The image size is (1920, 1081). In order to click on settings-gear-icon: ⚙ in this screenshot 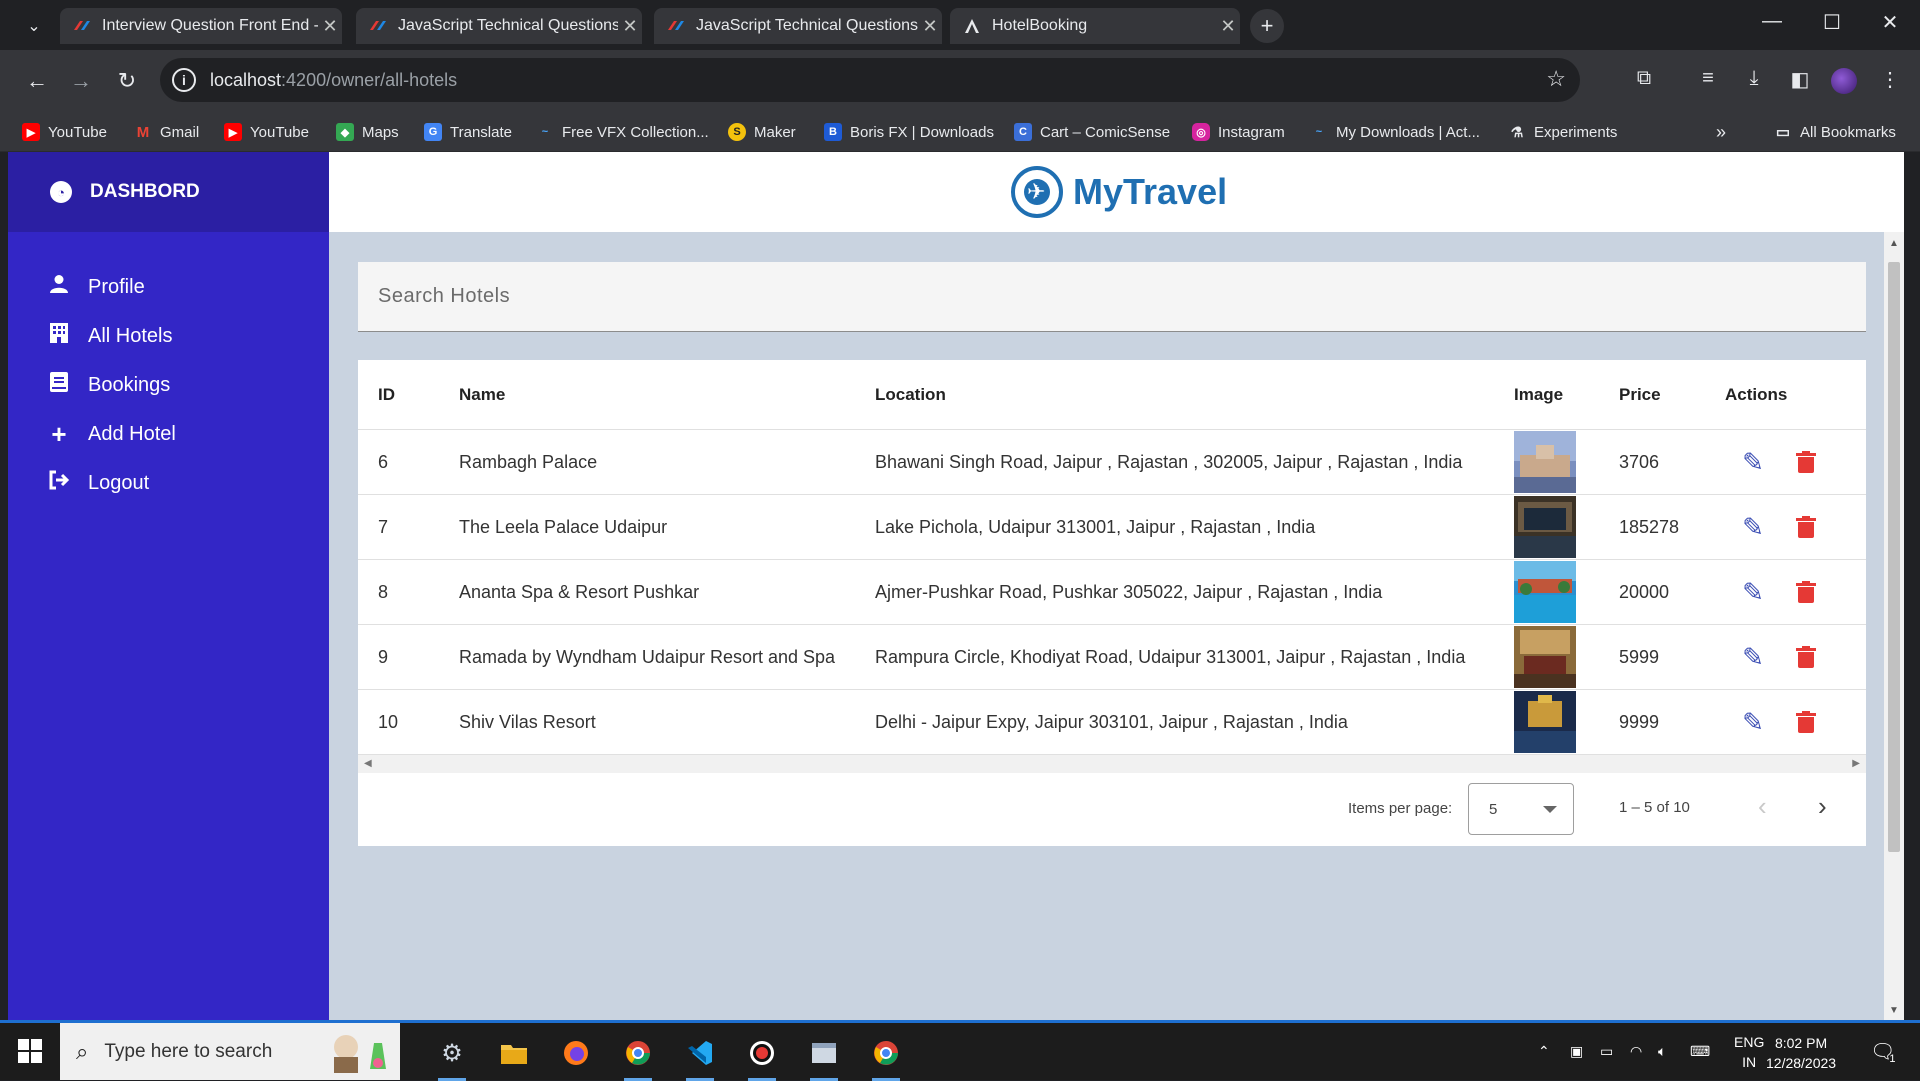, I will do `click(452, 1056)`.